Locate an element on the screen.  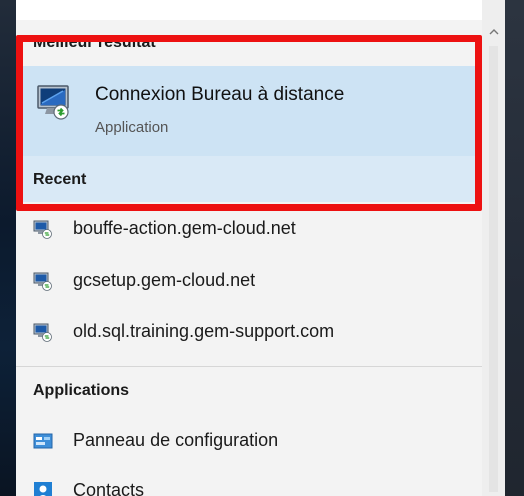
app-item-contacts: Contacts is located at coordinates (249, 482).